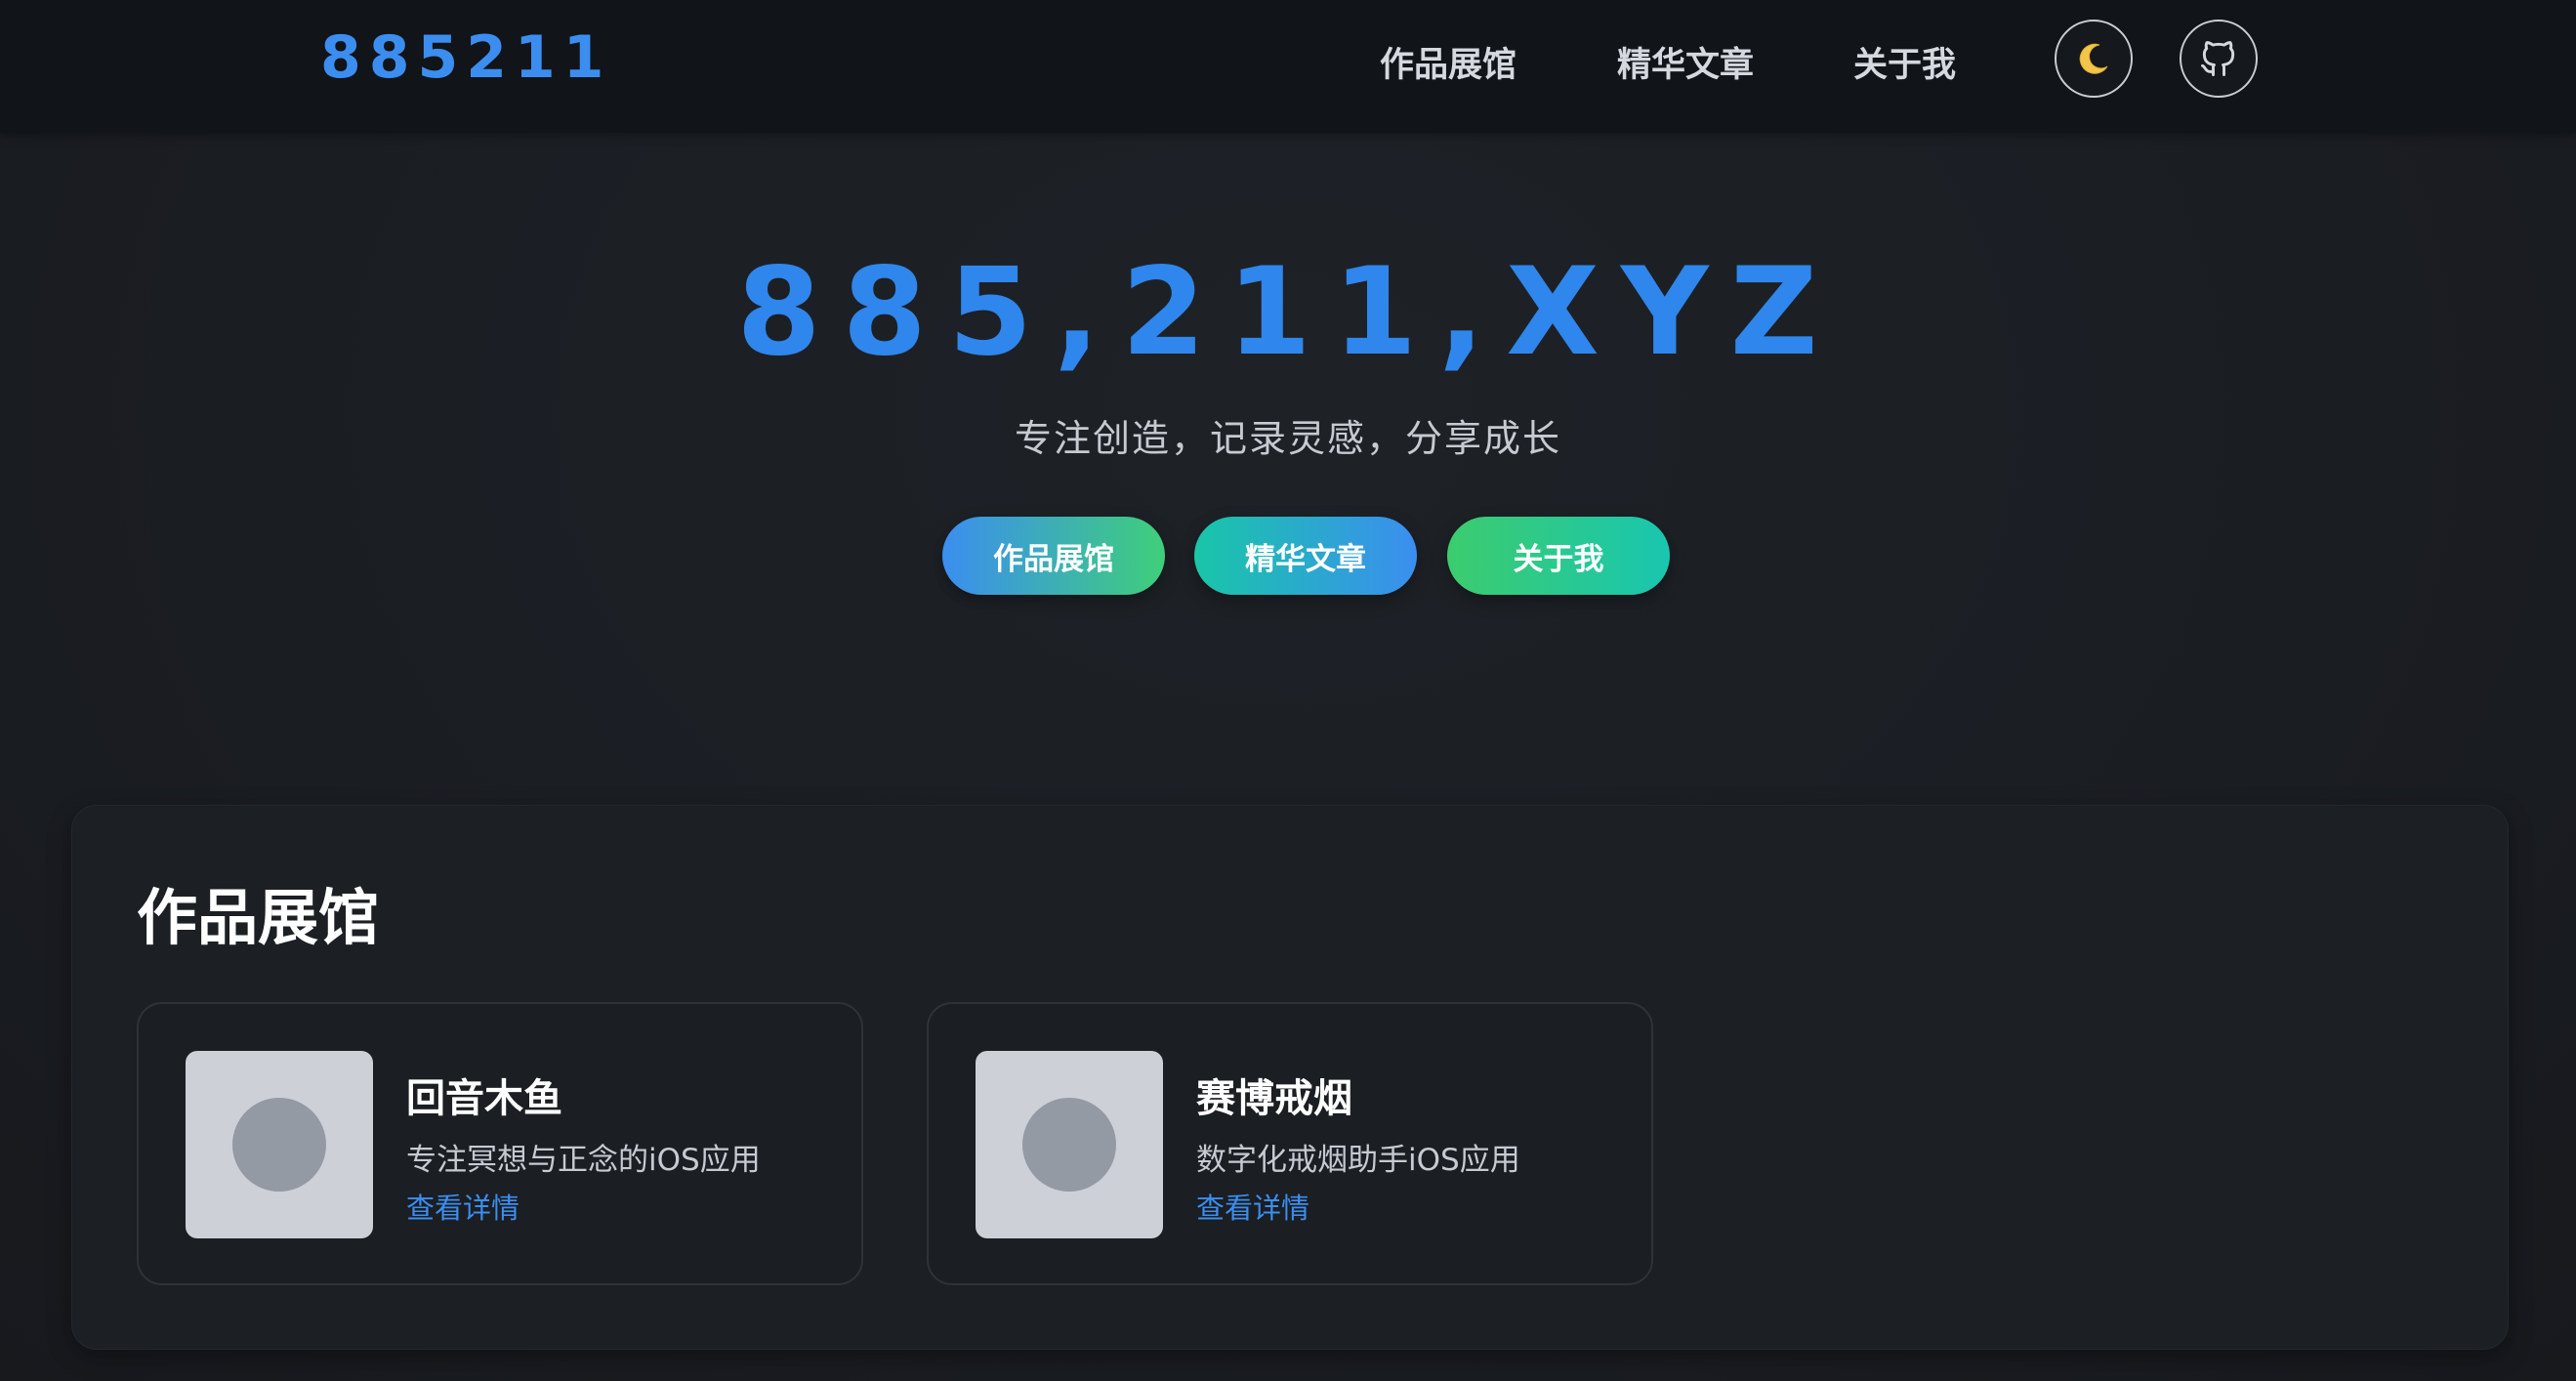  I want to click on github-button, so click(2219, 59).